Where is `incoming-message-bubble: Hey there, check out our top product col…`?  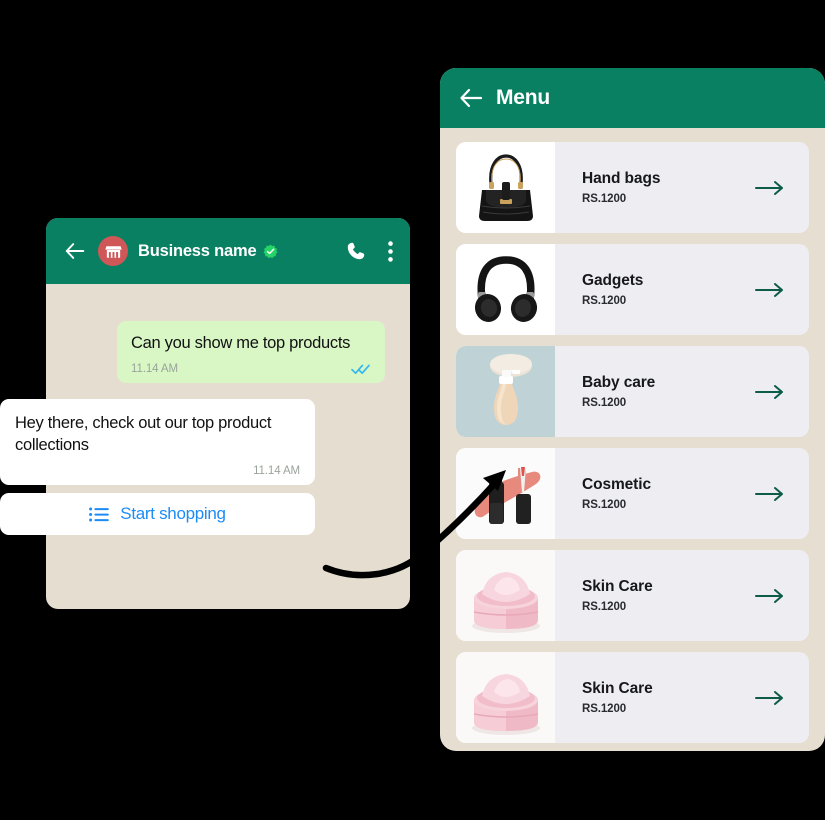
incoming-message-bubble: Hey there, check out our top product col… is located at coordinates (157, 442).